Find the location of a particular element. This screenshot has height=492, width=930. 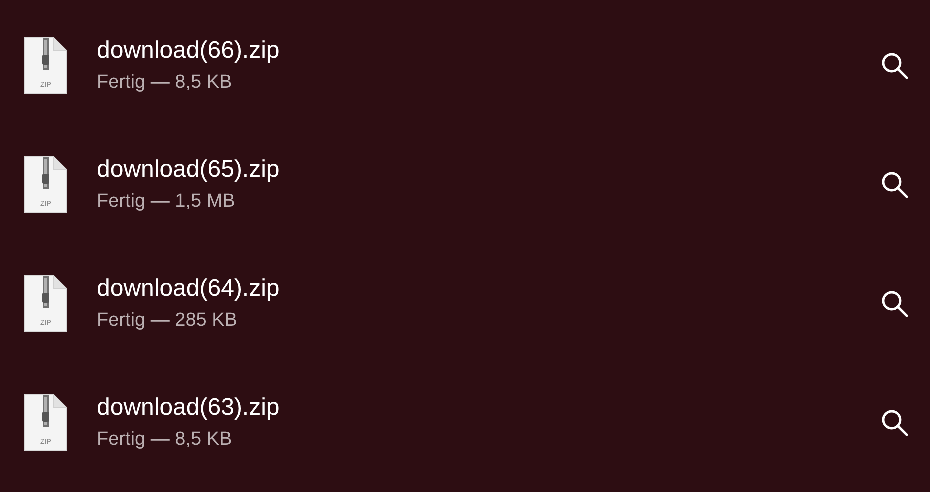

file-name: download(64).zip is located at coordinates (189, 289).